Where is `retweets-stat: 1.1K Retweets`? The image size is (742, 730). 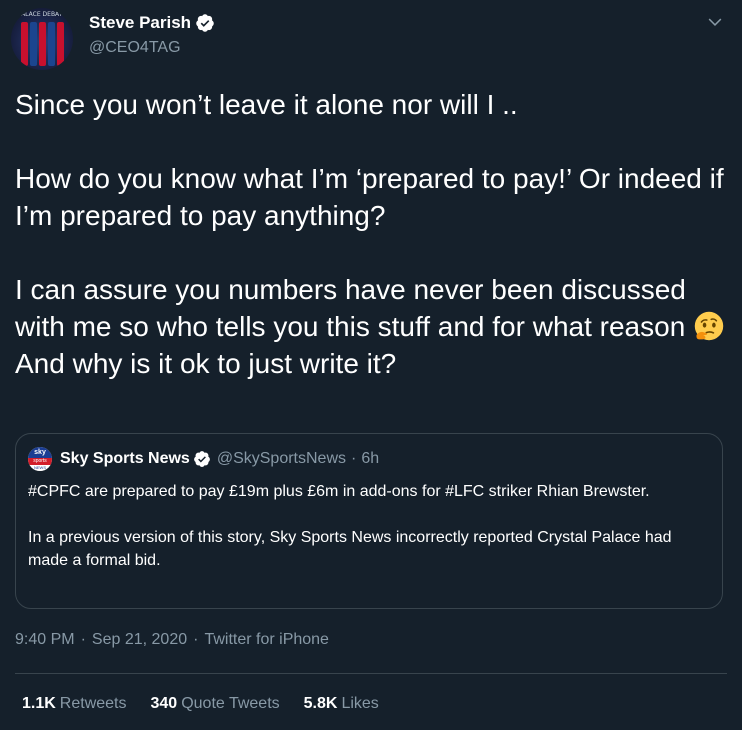 retweets-stat: 1.1K Retweets is located at coordinates (74, 704).